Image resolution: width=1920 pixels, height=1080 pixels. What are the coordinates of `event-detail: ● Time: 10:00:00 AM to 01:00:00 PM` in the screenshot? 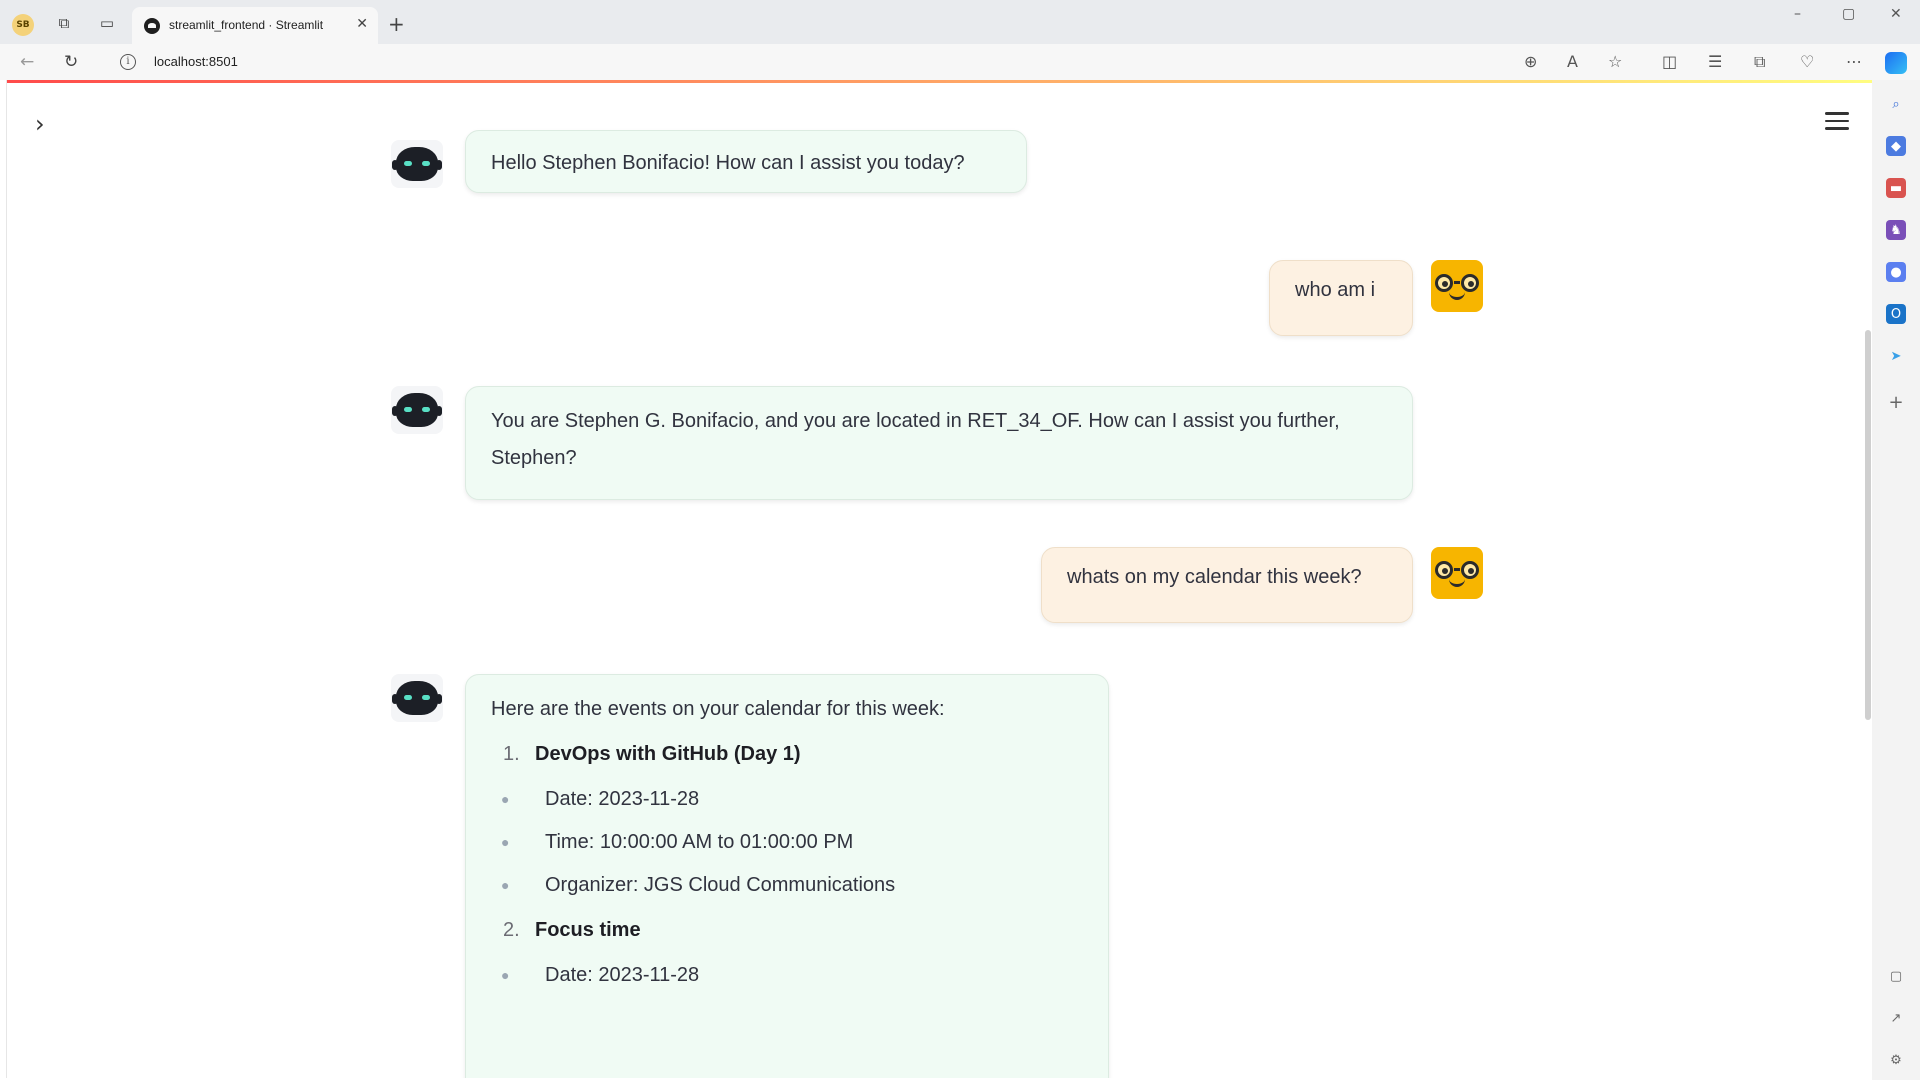 It's located at (787, 842).